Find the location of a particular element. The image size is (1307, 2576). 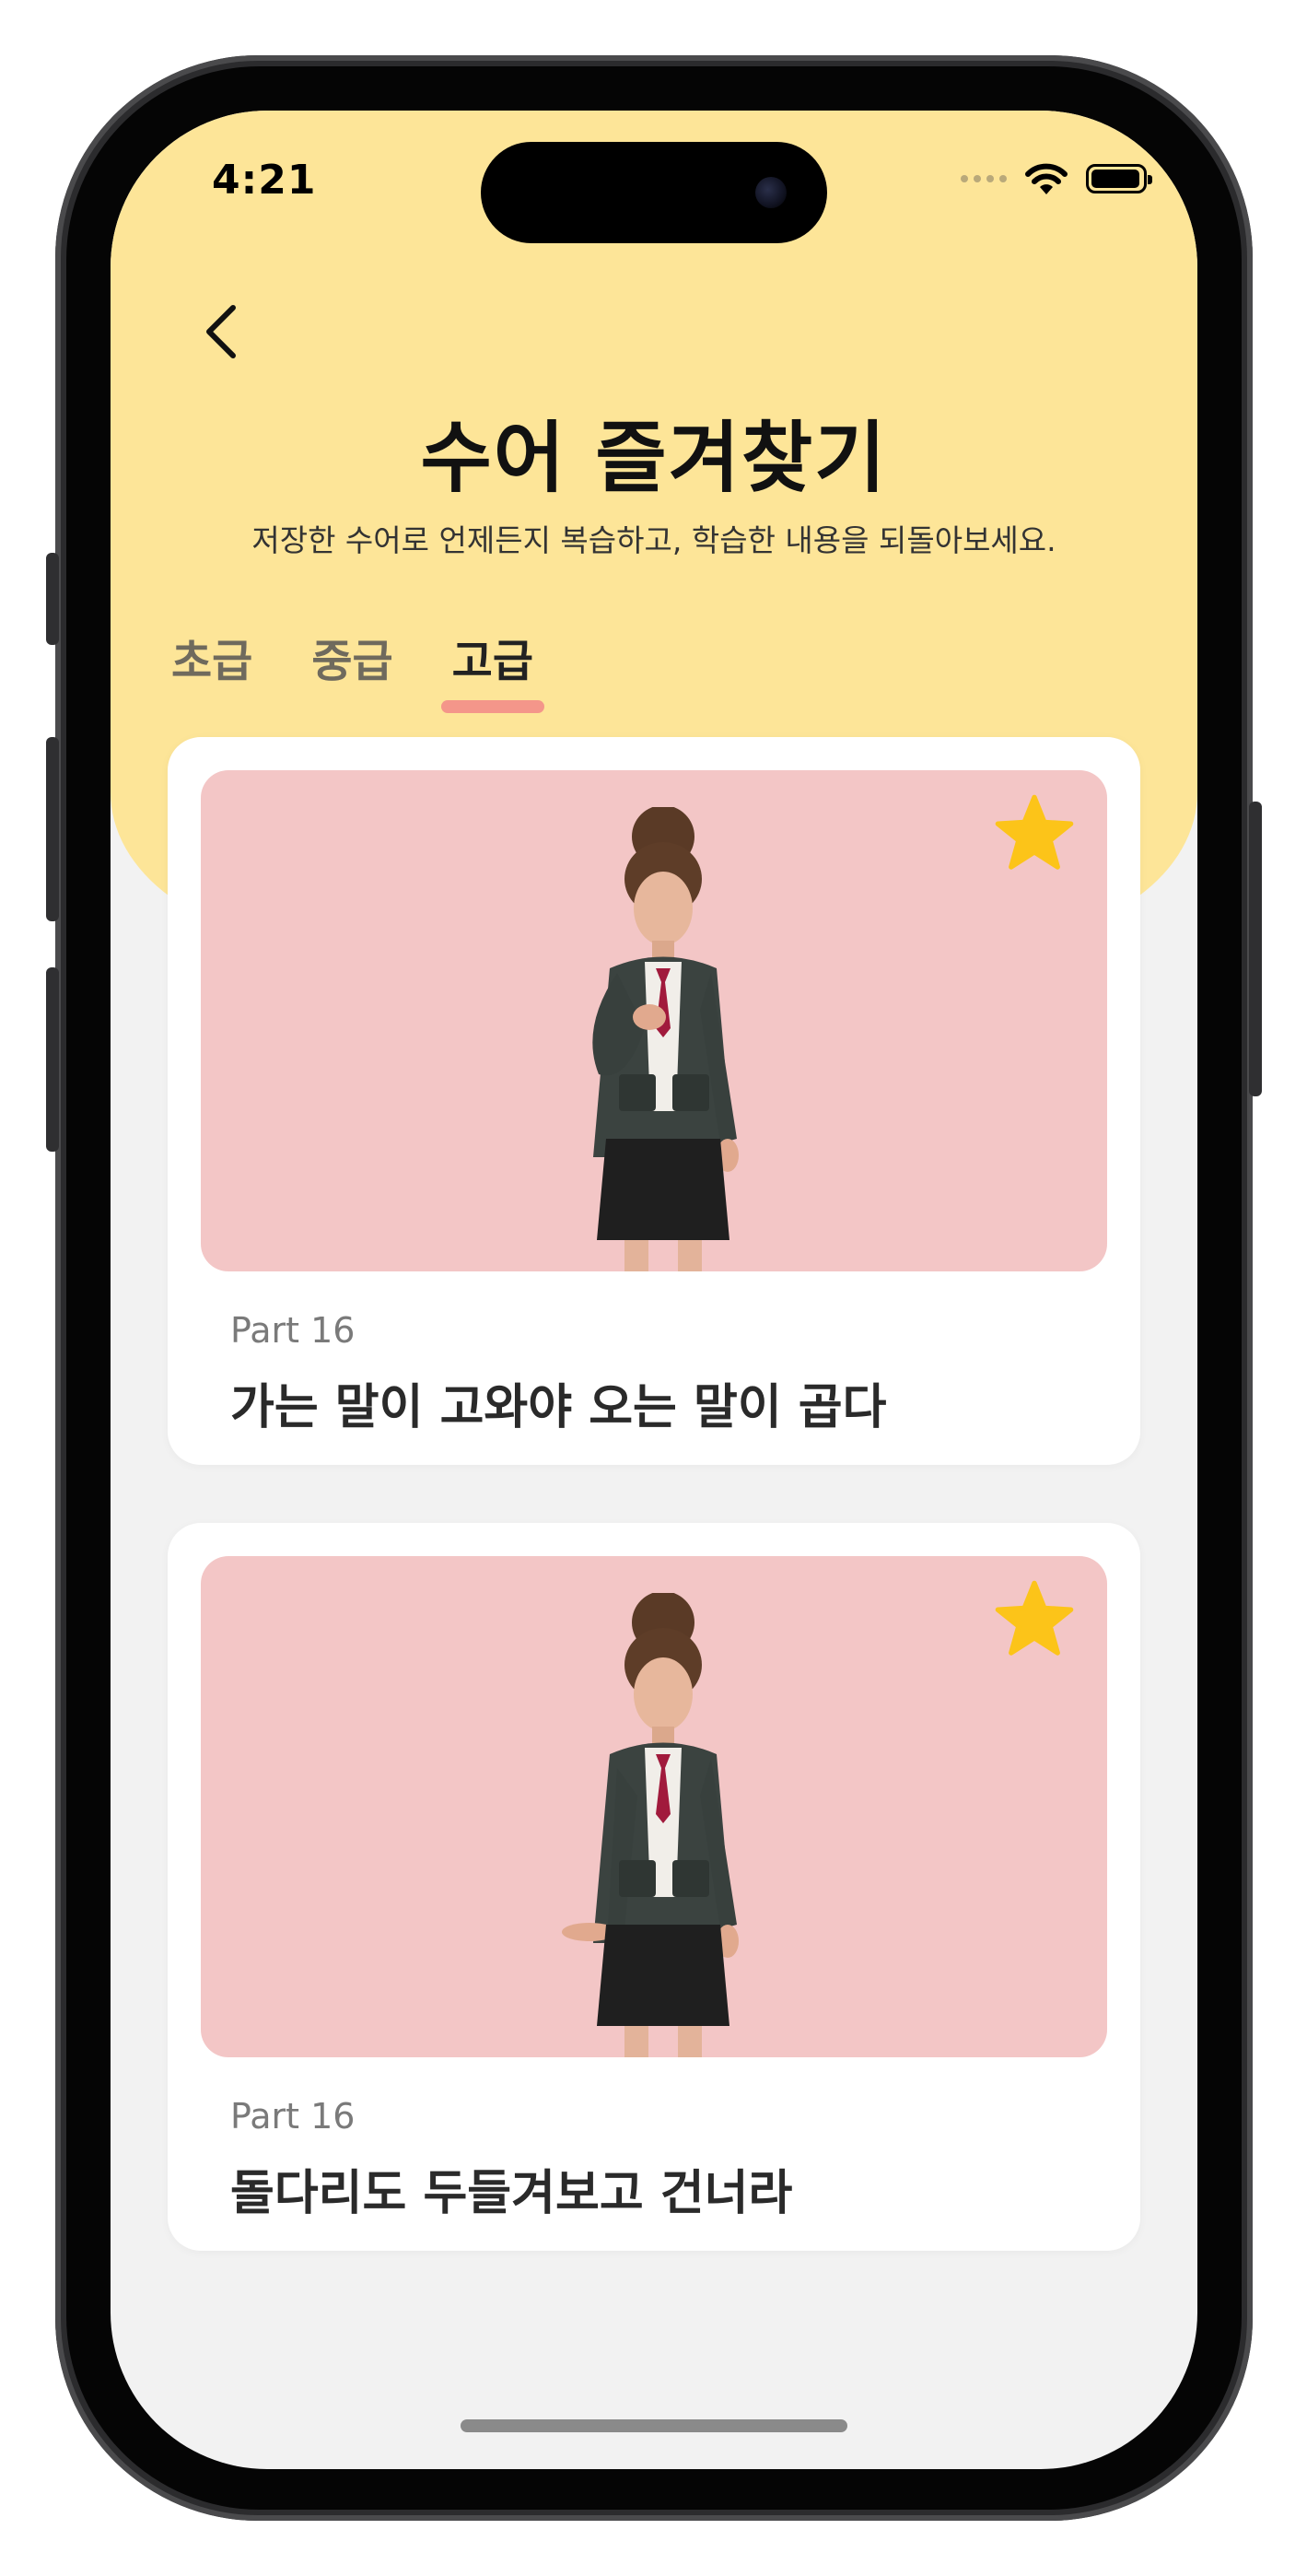

tab-advanced: 고급 is located at coordinates (492, 668).